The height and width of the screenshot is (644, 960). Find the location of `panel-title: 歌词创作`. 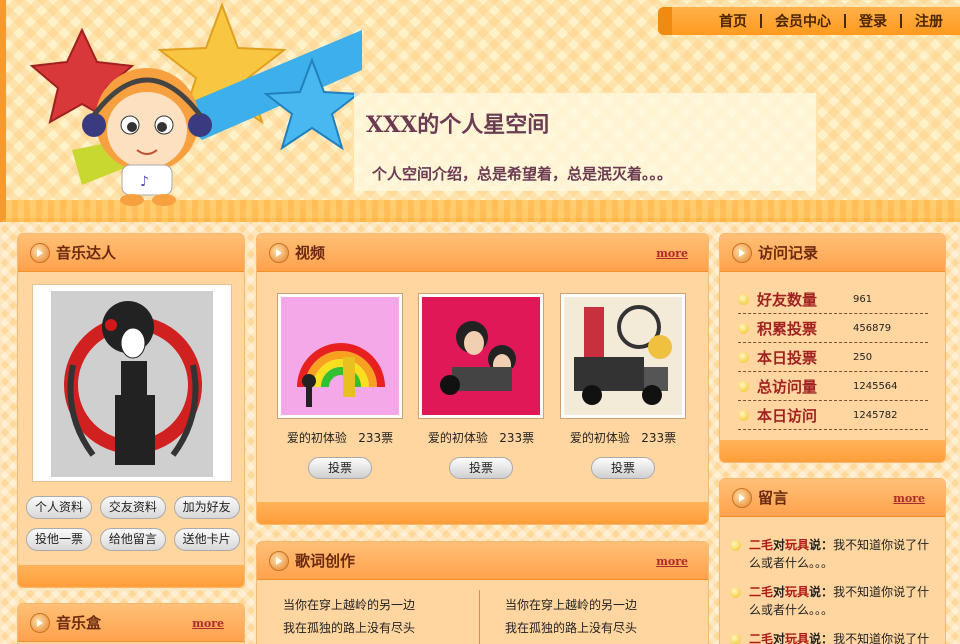

panel-title: 歌词创作 is located at coordinates (325, 561).